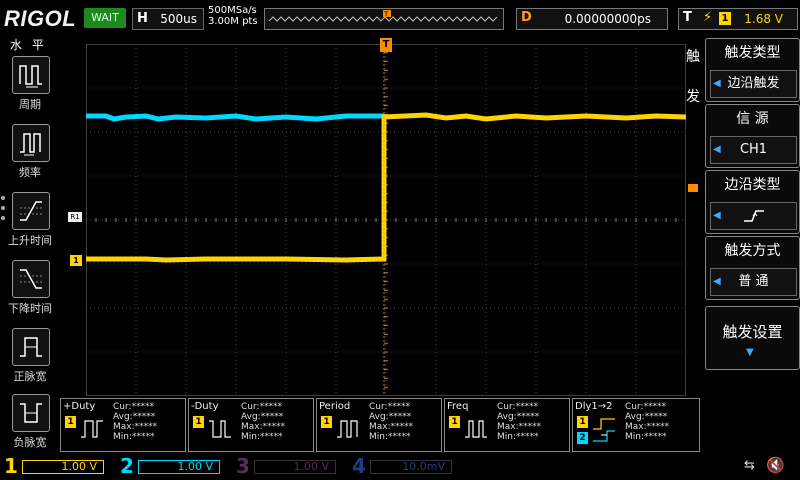 The image size is (800, 480). What do you see at coordinates (31, 75) in the screenshot?
I see `period-icon` at bounding box center [31, 75].